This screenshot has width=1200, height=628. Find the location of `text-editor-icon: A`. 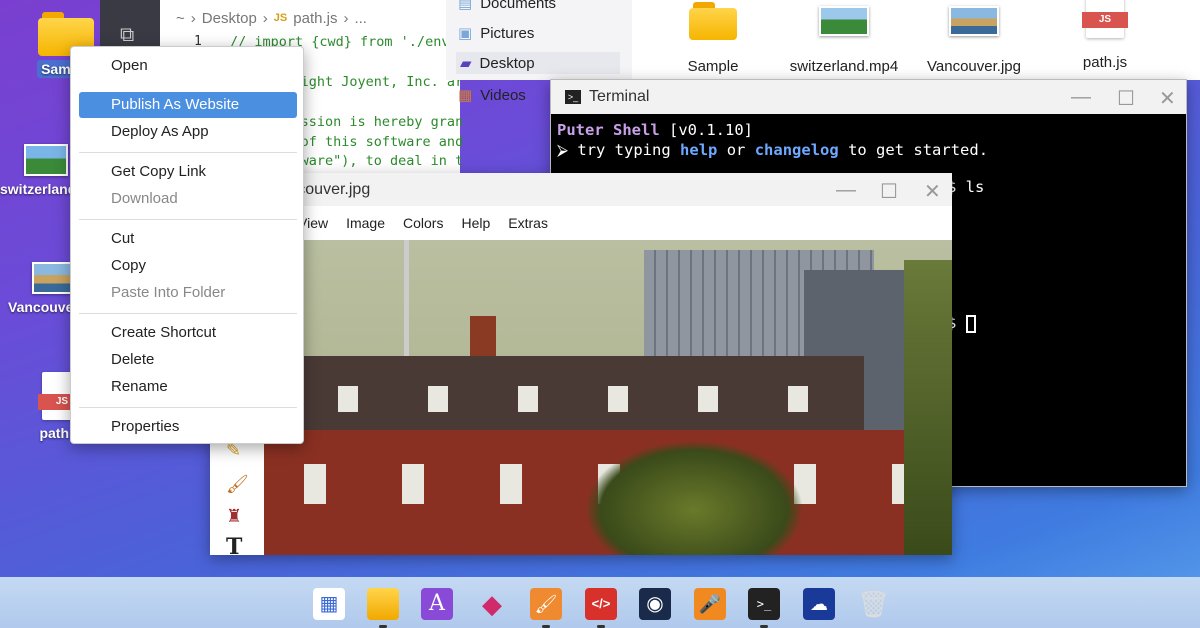

text-editor-icon: A is located at coordinates (437, 604).